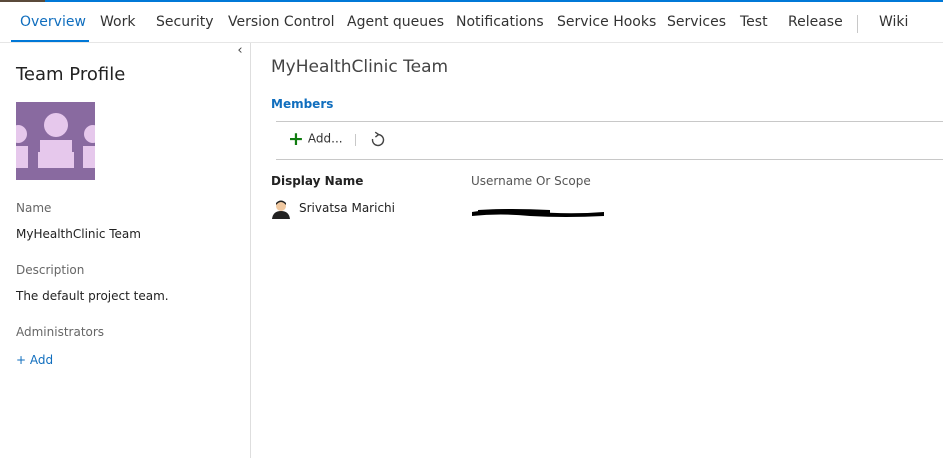 The width and height of the screenshot is (943, 458). I want to click on column-header-display-name: Display Name, so click(317, 181).